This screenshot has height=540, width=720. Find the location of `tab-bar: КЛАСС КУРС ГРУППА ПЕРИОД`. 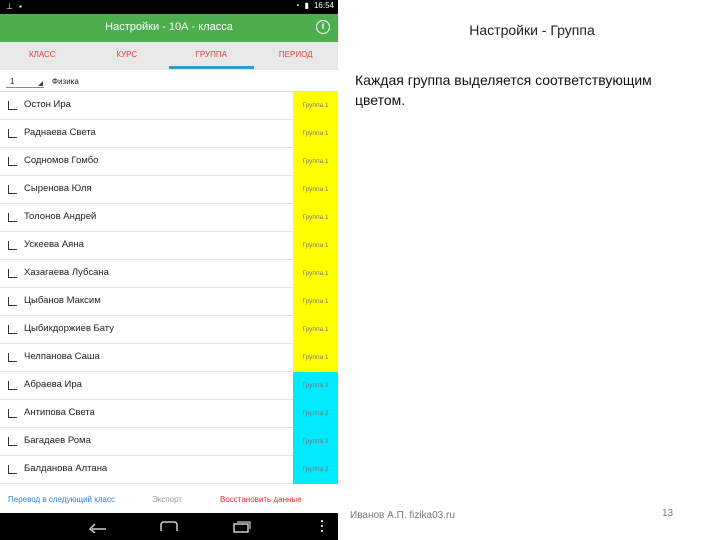

tab-bar: КЛАСС КУРС ГРУППА ПЕРИОД is located at coordinates (169, 56).